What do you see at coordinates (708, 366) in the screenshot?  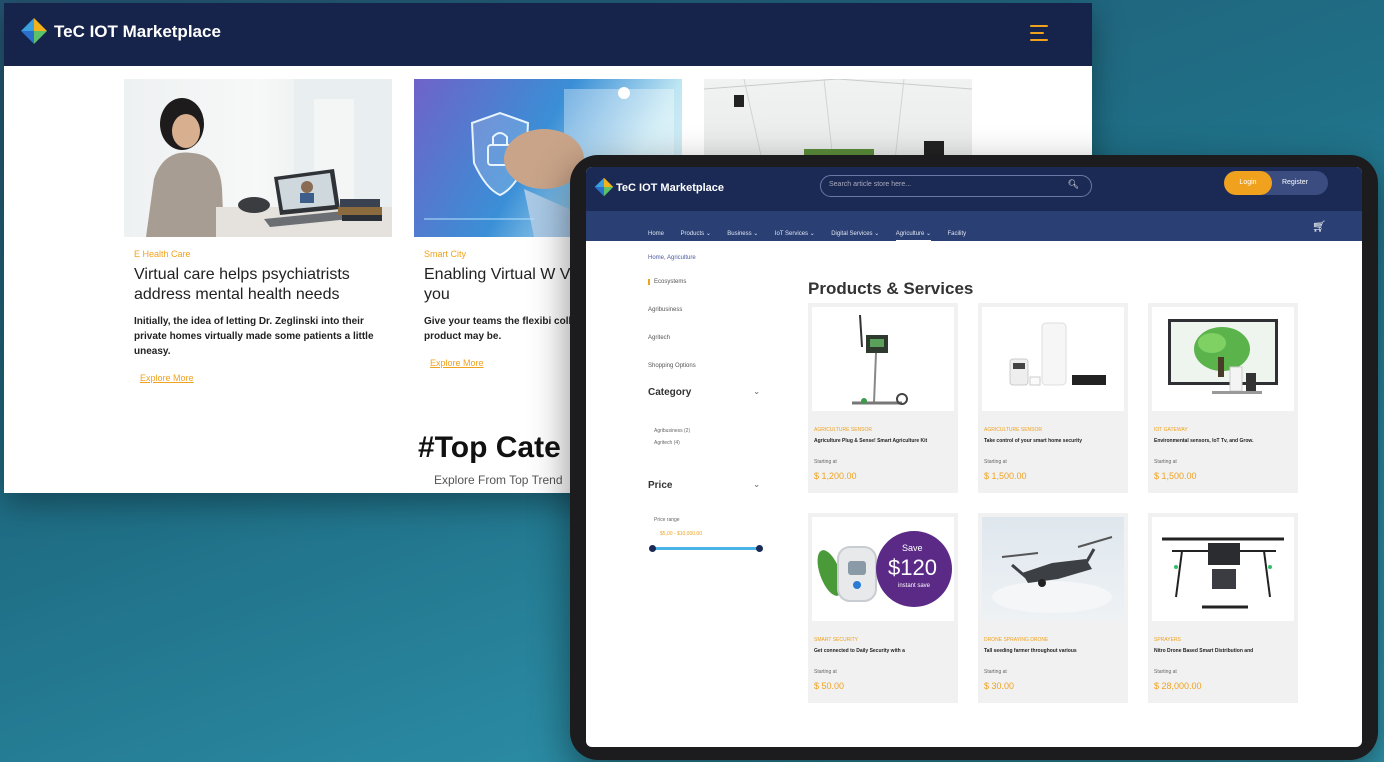 I see `sidebar-item-shopping-options: Shopping Options` at bounding box center [708, 366].